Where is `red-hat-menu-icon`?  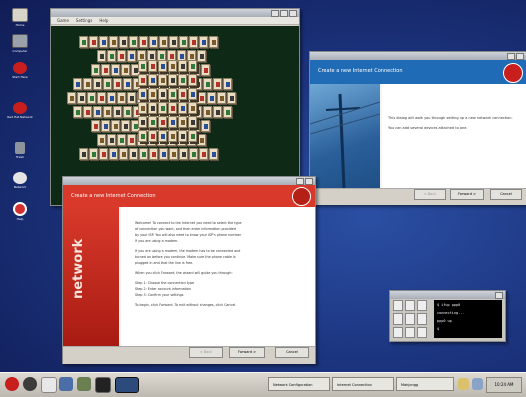 red-hat-menu-icon is located at coordinates (12, 384).